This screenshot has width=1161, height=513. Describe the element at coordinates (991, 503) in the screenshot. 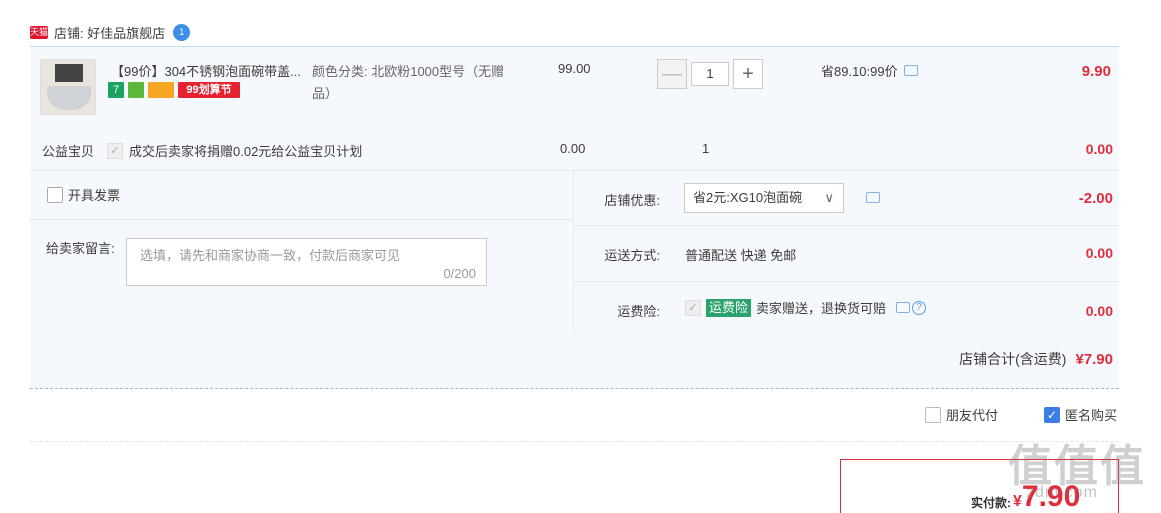

I see `payment-label: 实付款:` at that location.